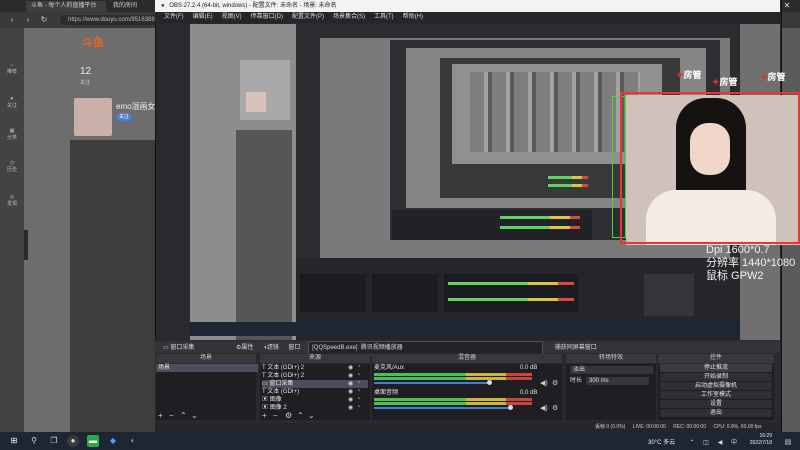 The image size is (800, 450). What do you see at coordinates (93, 117) in the screenshot?
I see `streamer-avatar` at bounding box center [93, 117].